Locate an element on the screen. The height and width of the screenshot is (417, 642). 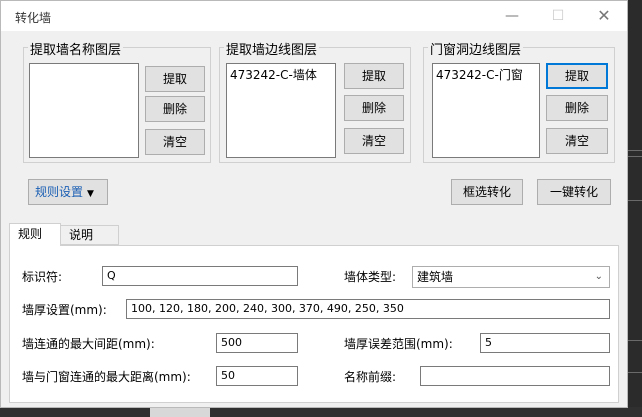
thickness-label: 墙厚设置(mm): is located at coordinates (64, 310).